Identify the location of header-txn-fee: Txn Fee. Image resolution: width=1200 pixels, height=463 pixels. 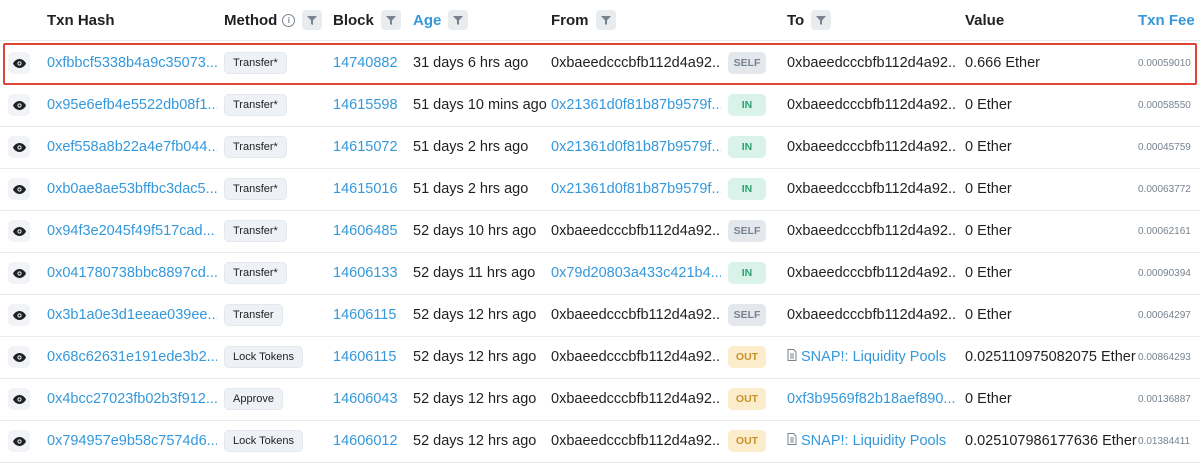
(1166, 20).